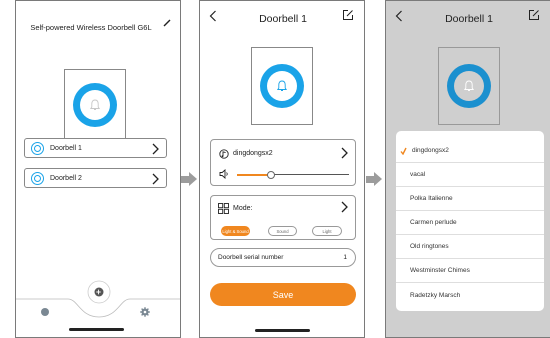 Image resolution: width=550 pixels, height=338 pixels. Describe the element at coordinates (91, 27) in the screenshot. I see `app-title: Self-powered Wireless Doorbell G6L` at that location.